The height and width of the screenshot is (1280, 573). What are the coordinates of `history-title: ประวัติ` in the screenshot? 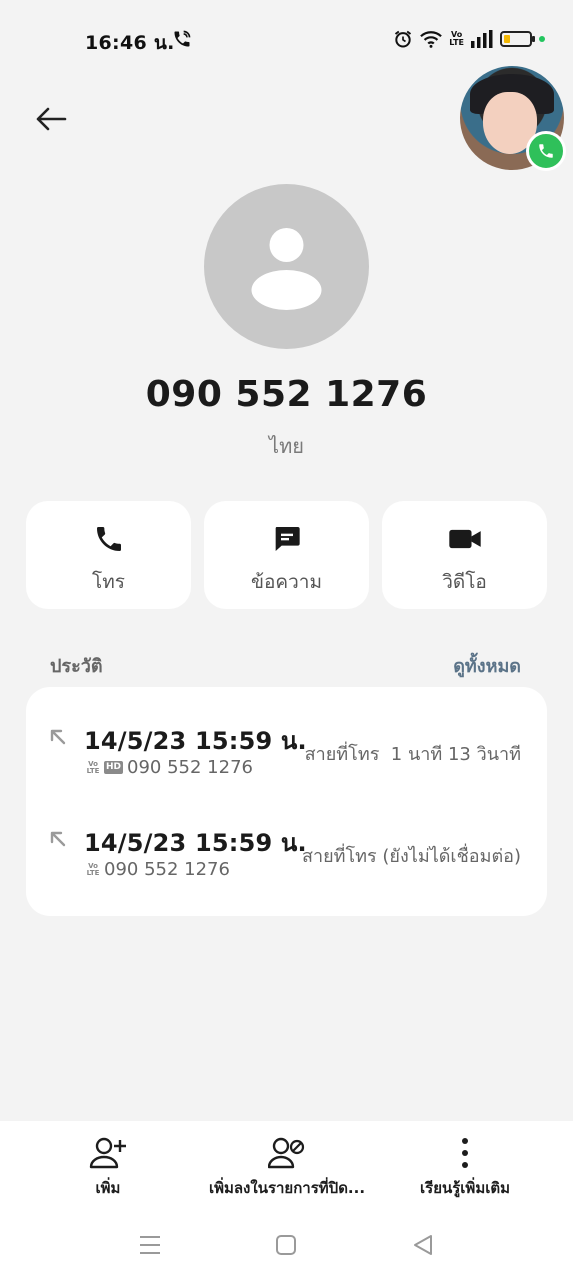 It's located at (76, 666).